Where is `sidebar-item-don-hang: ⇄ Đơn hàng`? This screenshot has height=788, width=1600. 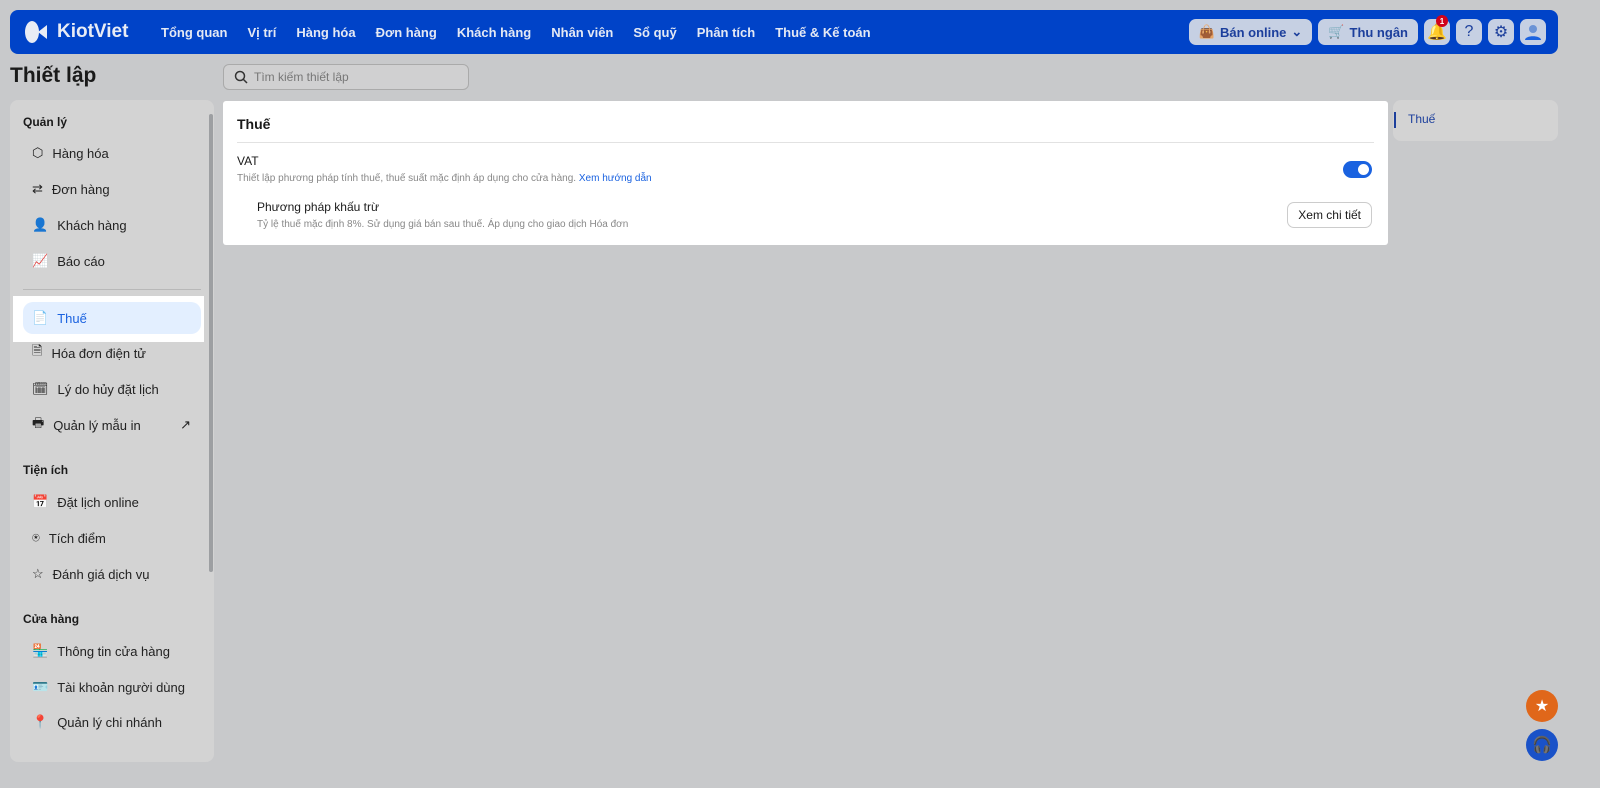 sidebar-item-don-hang: ⇄ Đơn hàng is located at coordinates (112, 189).